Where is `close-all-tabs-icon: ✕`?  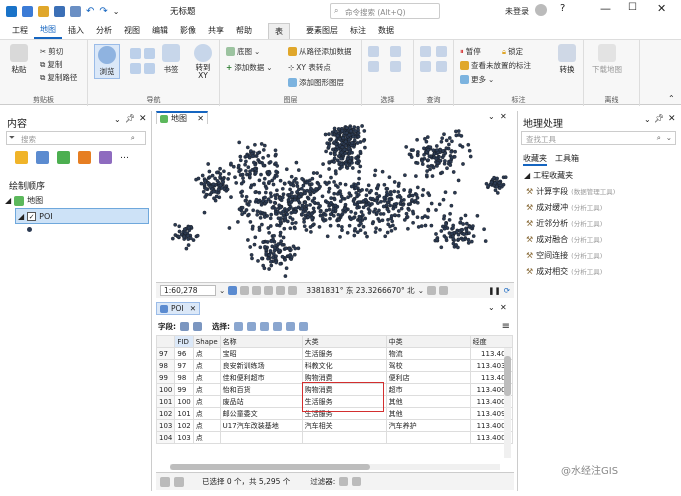 close-all-tabs-icon: ✕ is located at coordinates (503, 307).